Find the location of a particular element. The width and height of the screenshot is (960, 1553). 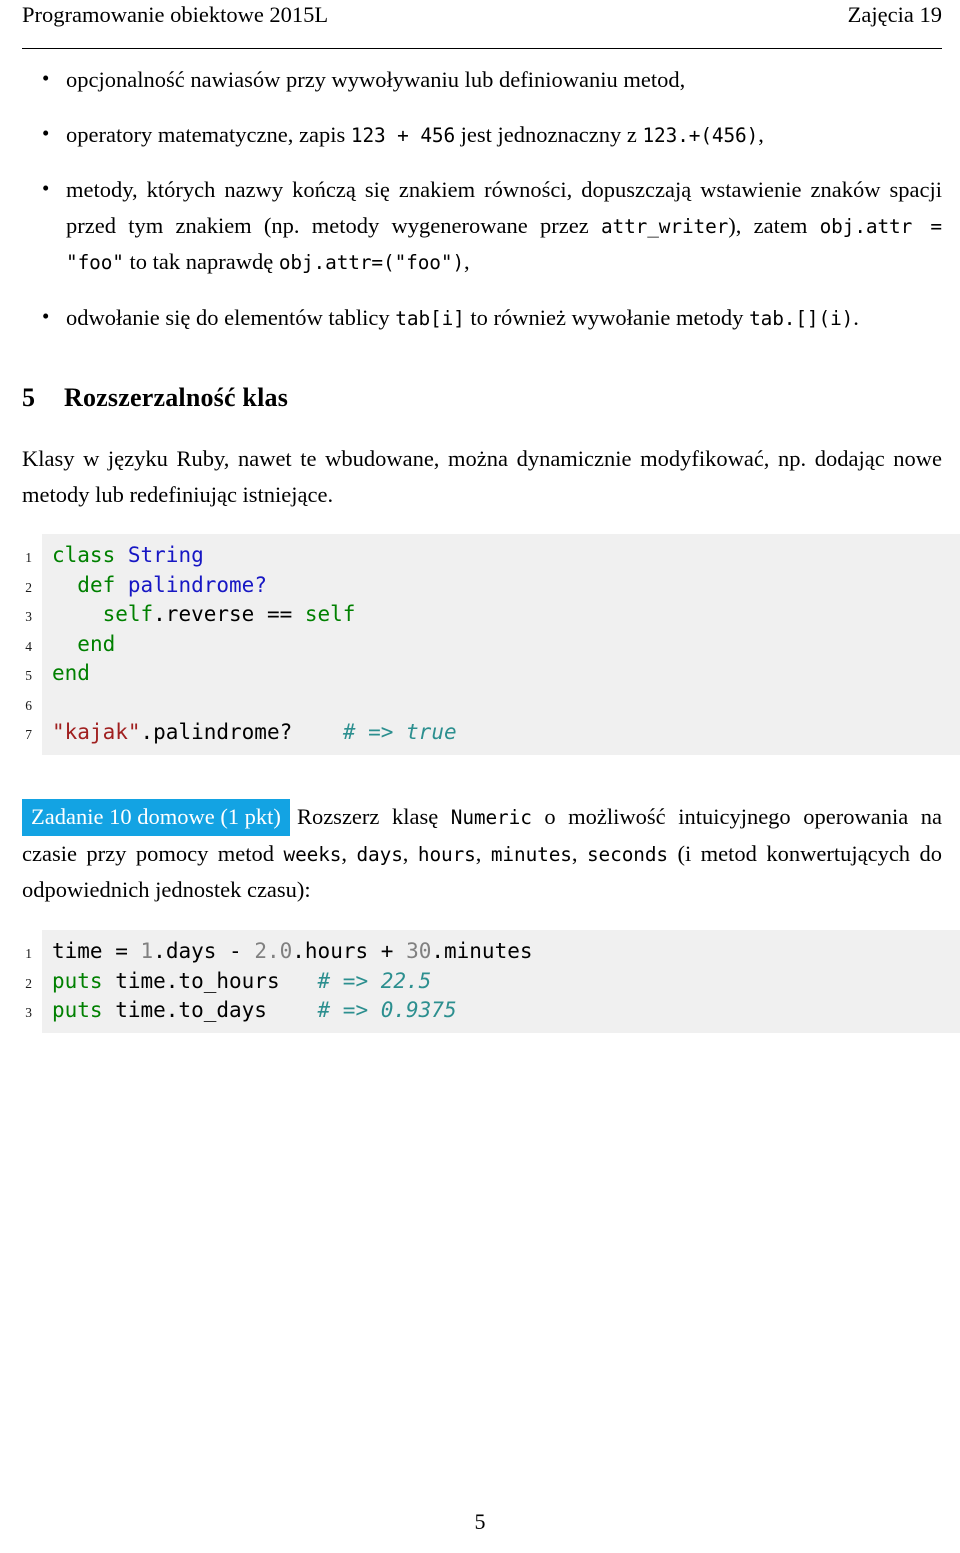

code-line: 7 "kajak".palindrome? # => true is located at coordinates (482, 733).